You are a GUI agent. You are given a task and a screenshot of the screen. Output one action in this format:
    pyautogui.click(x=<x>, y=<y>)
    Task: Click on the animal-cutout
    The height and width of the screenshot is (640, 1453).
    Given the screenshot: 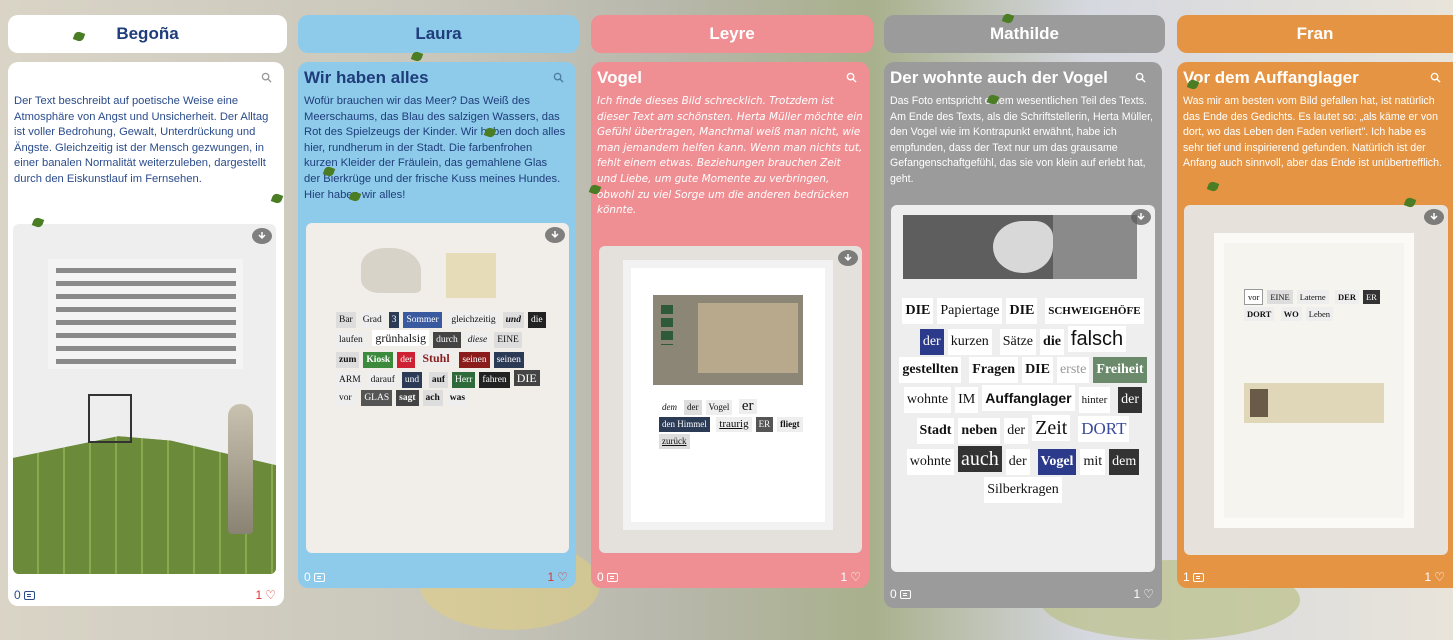 What is the action you would take?
    pyautogui.click(x=391, y=270)
    